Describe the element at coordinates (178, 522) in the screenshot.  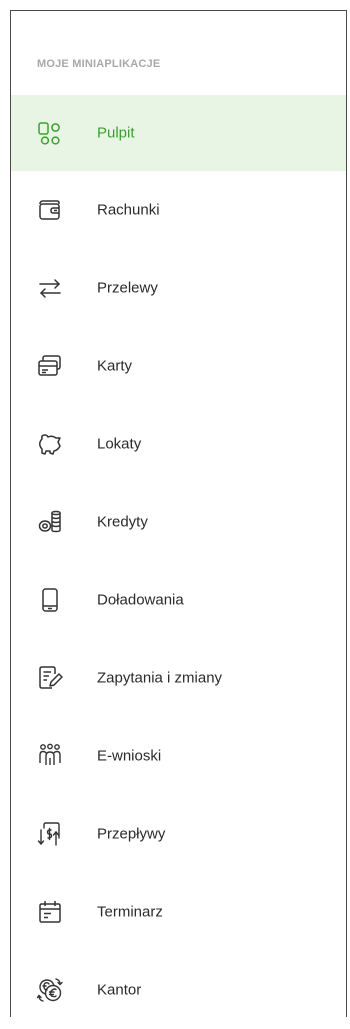
I see `menu-item-kredyty: Kredyty` at that location.